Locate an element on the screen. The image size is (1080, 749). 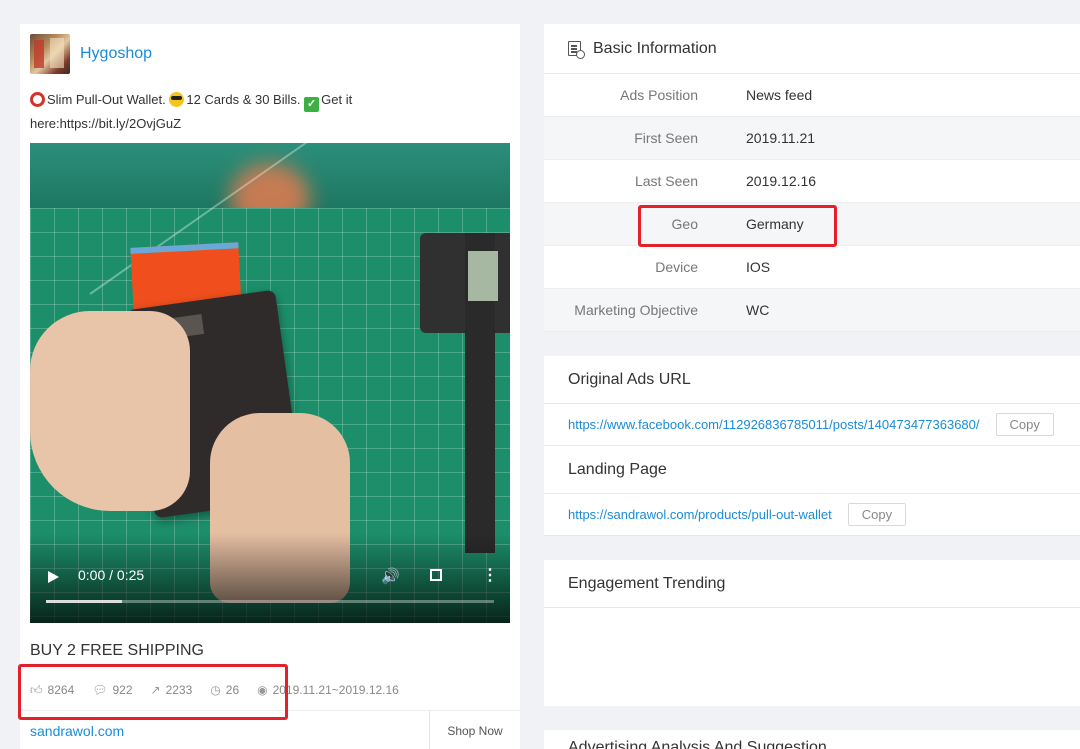
info-value: WC is located at coordinates (758, 310).